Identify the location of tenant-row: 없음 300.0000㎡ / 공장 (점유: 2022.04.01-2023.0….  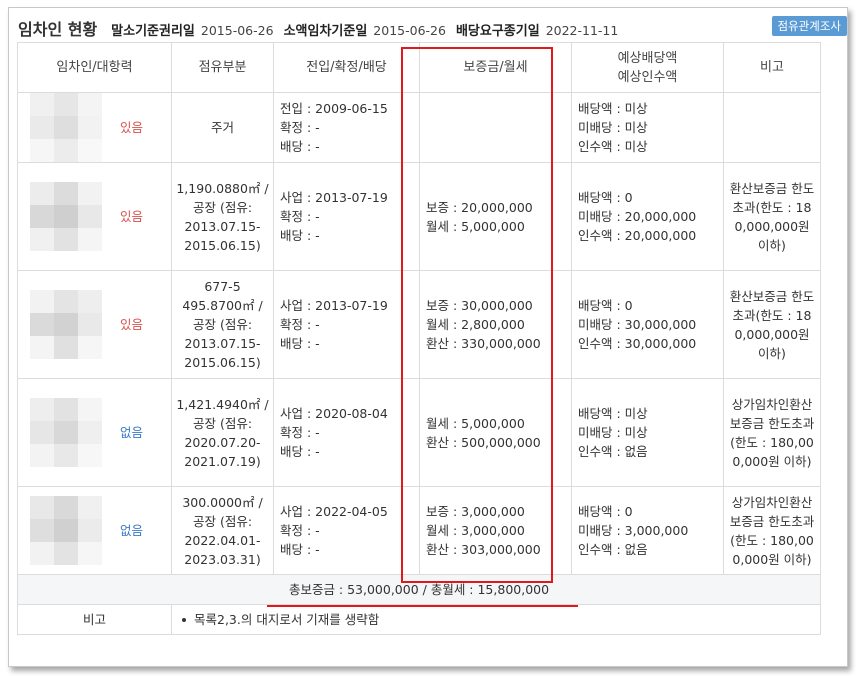
(419, 530).